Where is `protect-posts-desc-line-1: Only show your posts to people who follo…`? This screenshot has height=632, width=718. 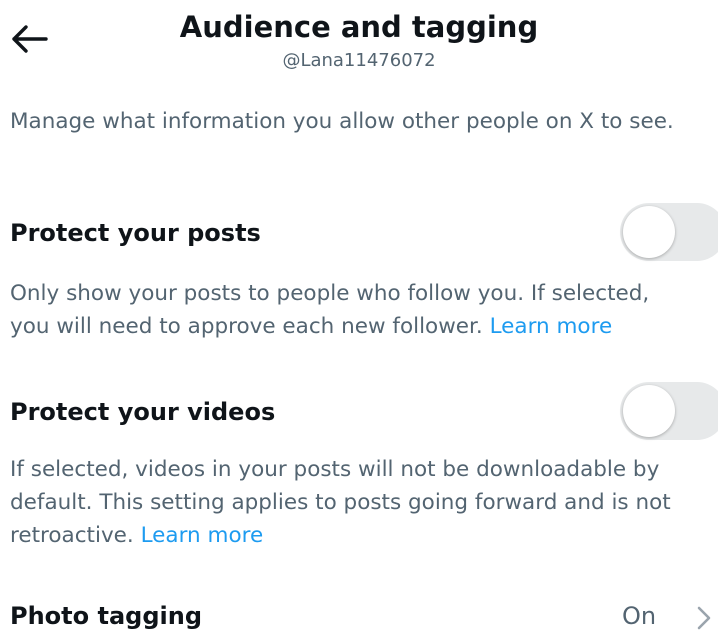
protect-posts-desc-line-1: Only show your posts to people who follo… is located at coordinates (330, 293).